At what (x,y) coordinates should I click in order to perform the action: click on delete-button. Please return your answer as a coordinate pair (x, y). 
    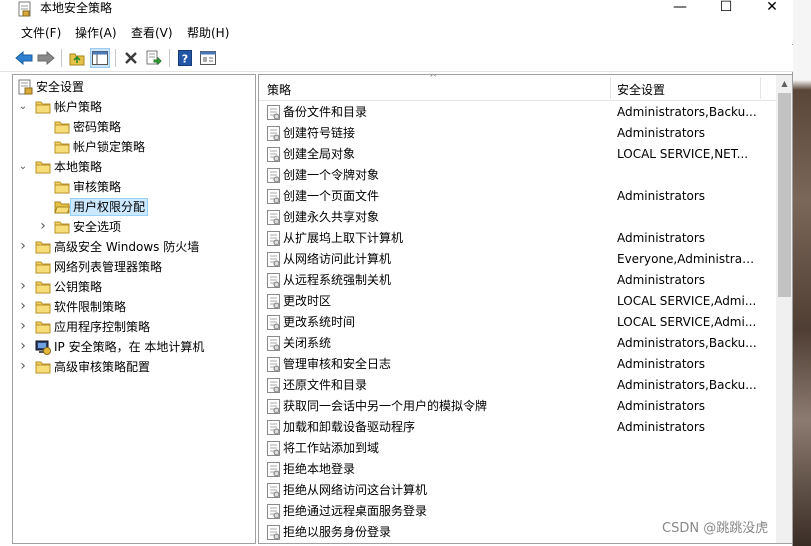
    Looking at the image, I should click on (131, 58).